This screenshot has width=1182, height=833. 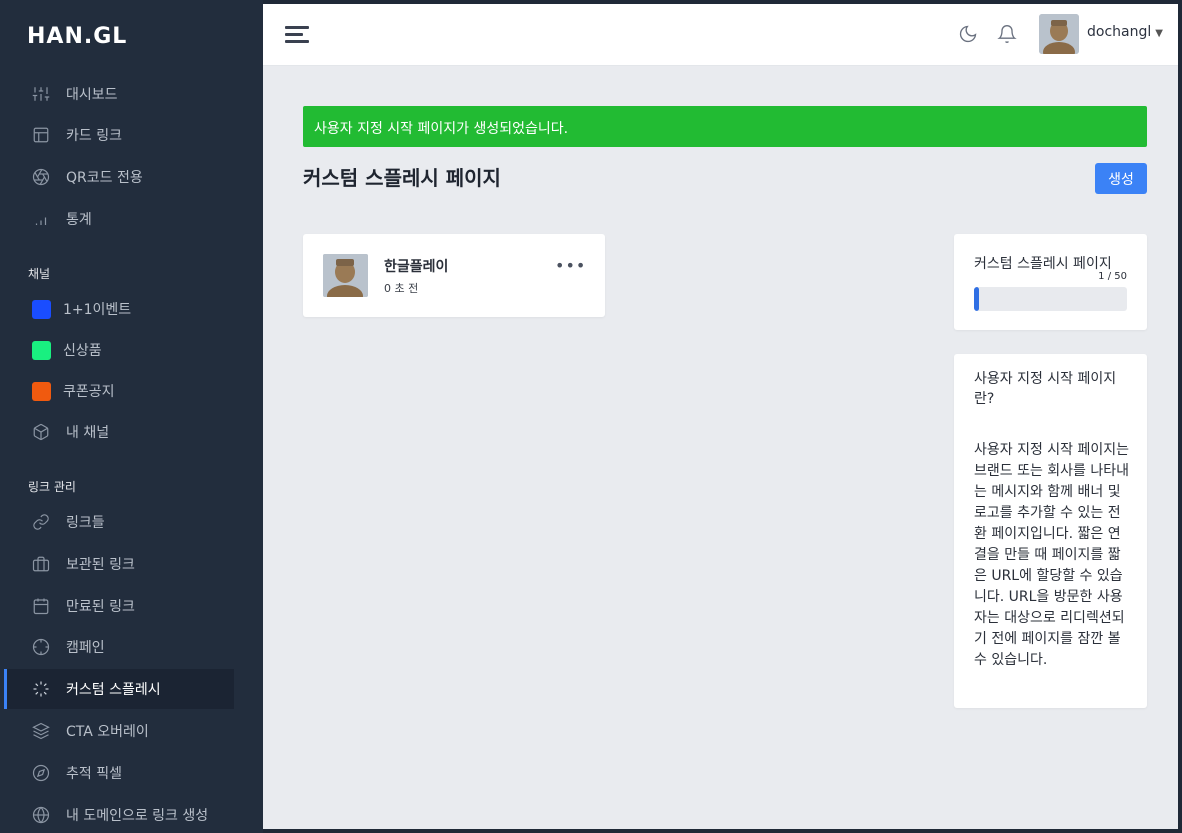 What do you see at coordinates (41, 522) in the screenshot?
I see `link-icon` at bounding box center [41, 522].